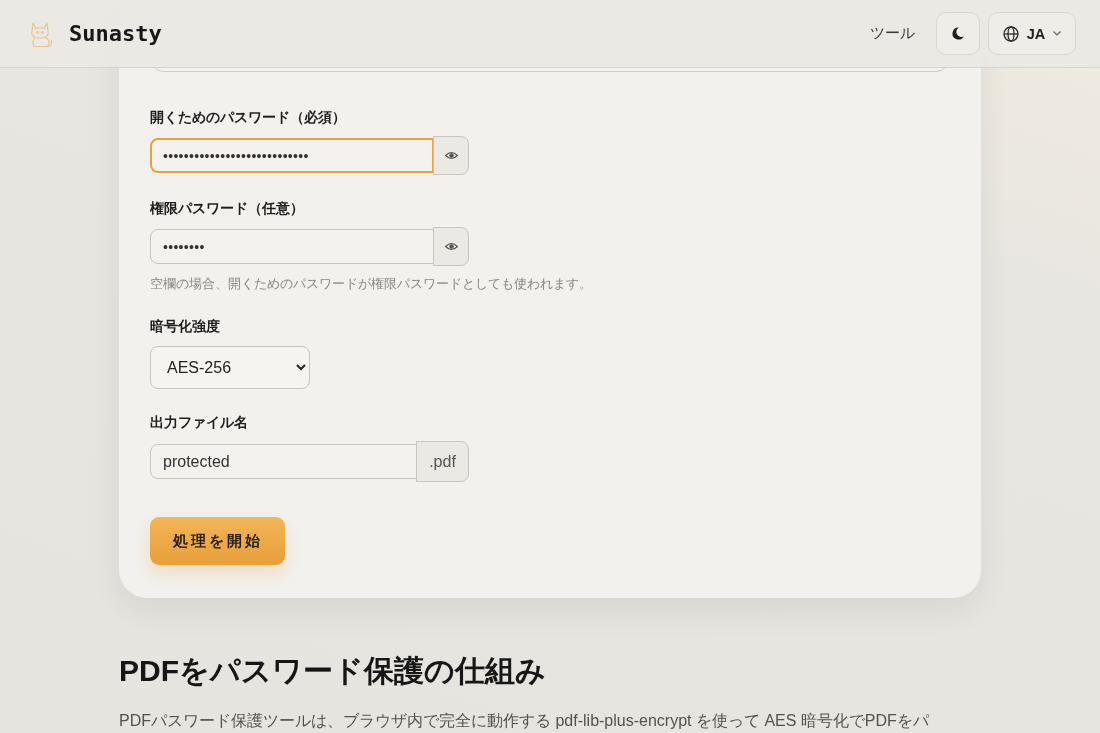  Describe the element at coordinates (292, 246) in the screenshot. I see `password-field: ••••••••` at that location.